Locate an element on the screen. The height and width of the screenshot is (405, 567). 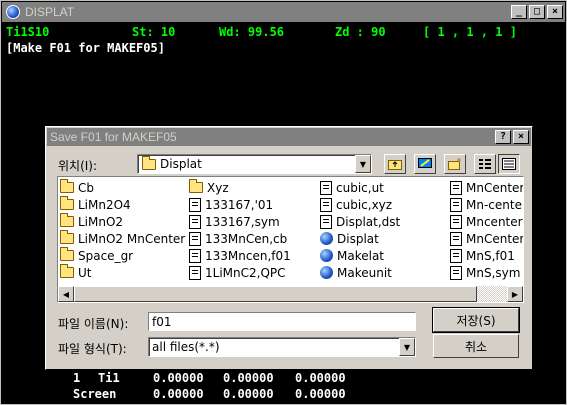
file-name: 133167,'01 is located at coordinates (239, 204).